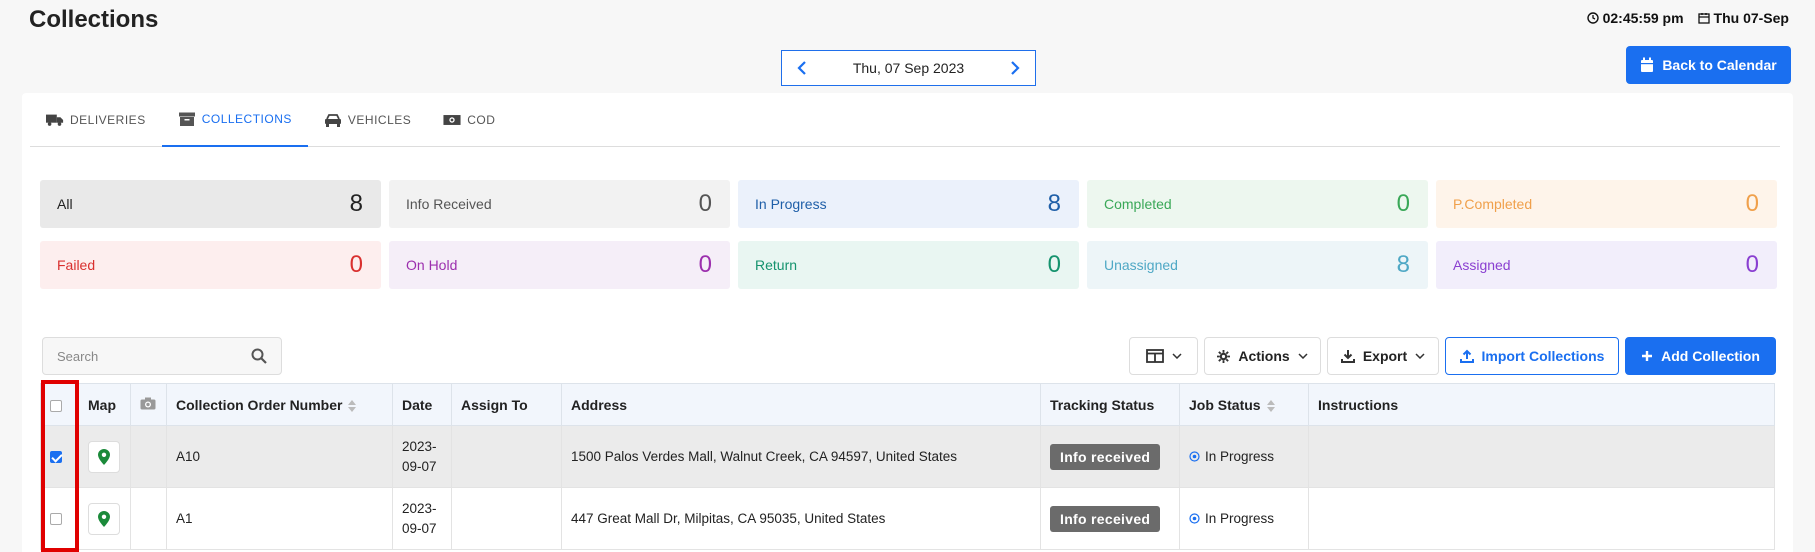 Image resolution: width=1815 pixels, height=552 pixels. What do you see at coordinates (1154, 356) in the screenshot?
I see `columns-icon` at bounding box center [1154, 356].